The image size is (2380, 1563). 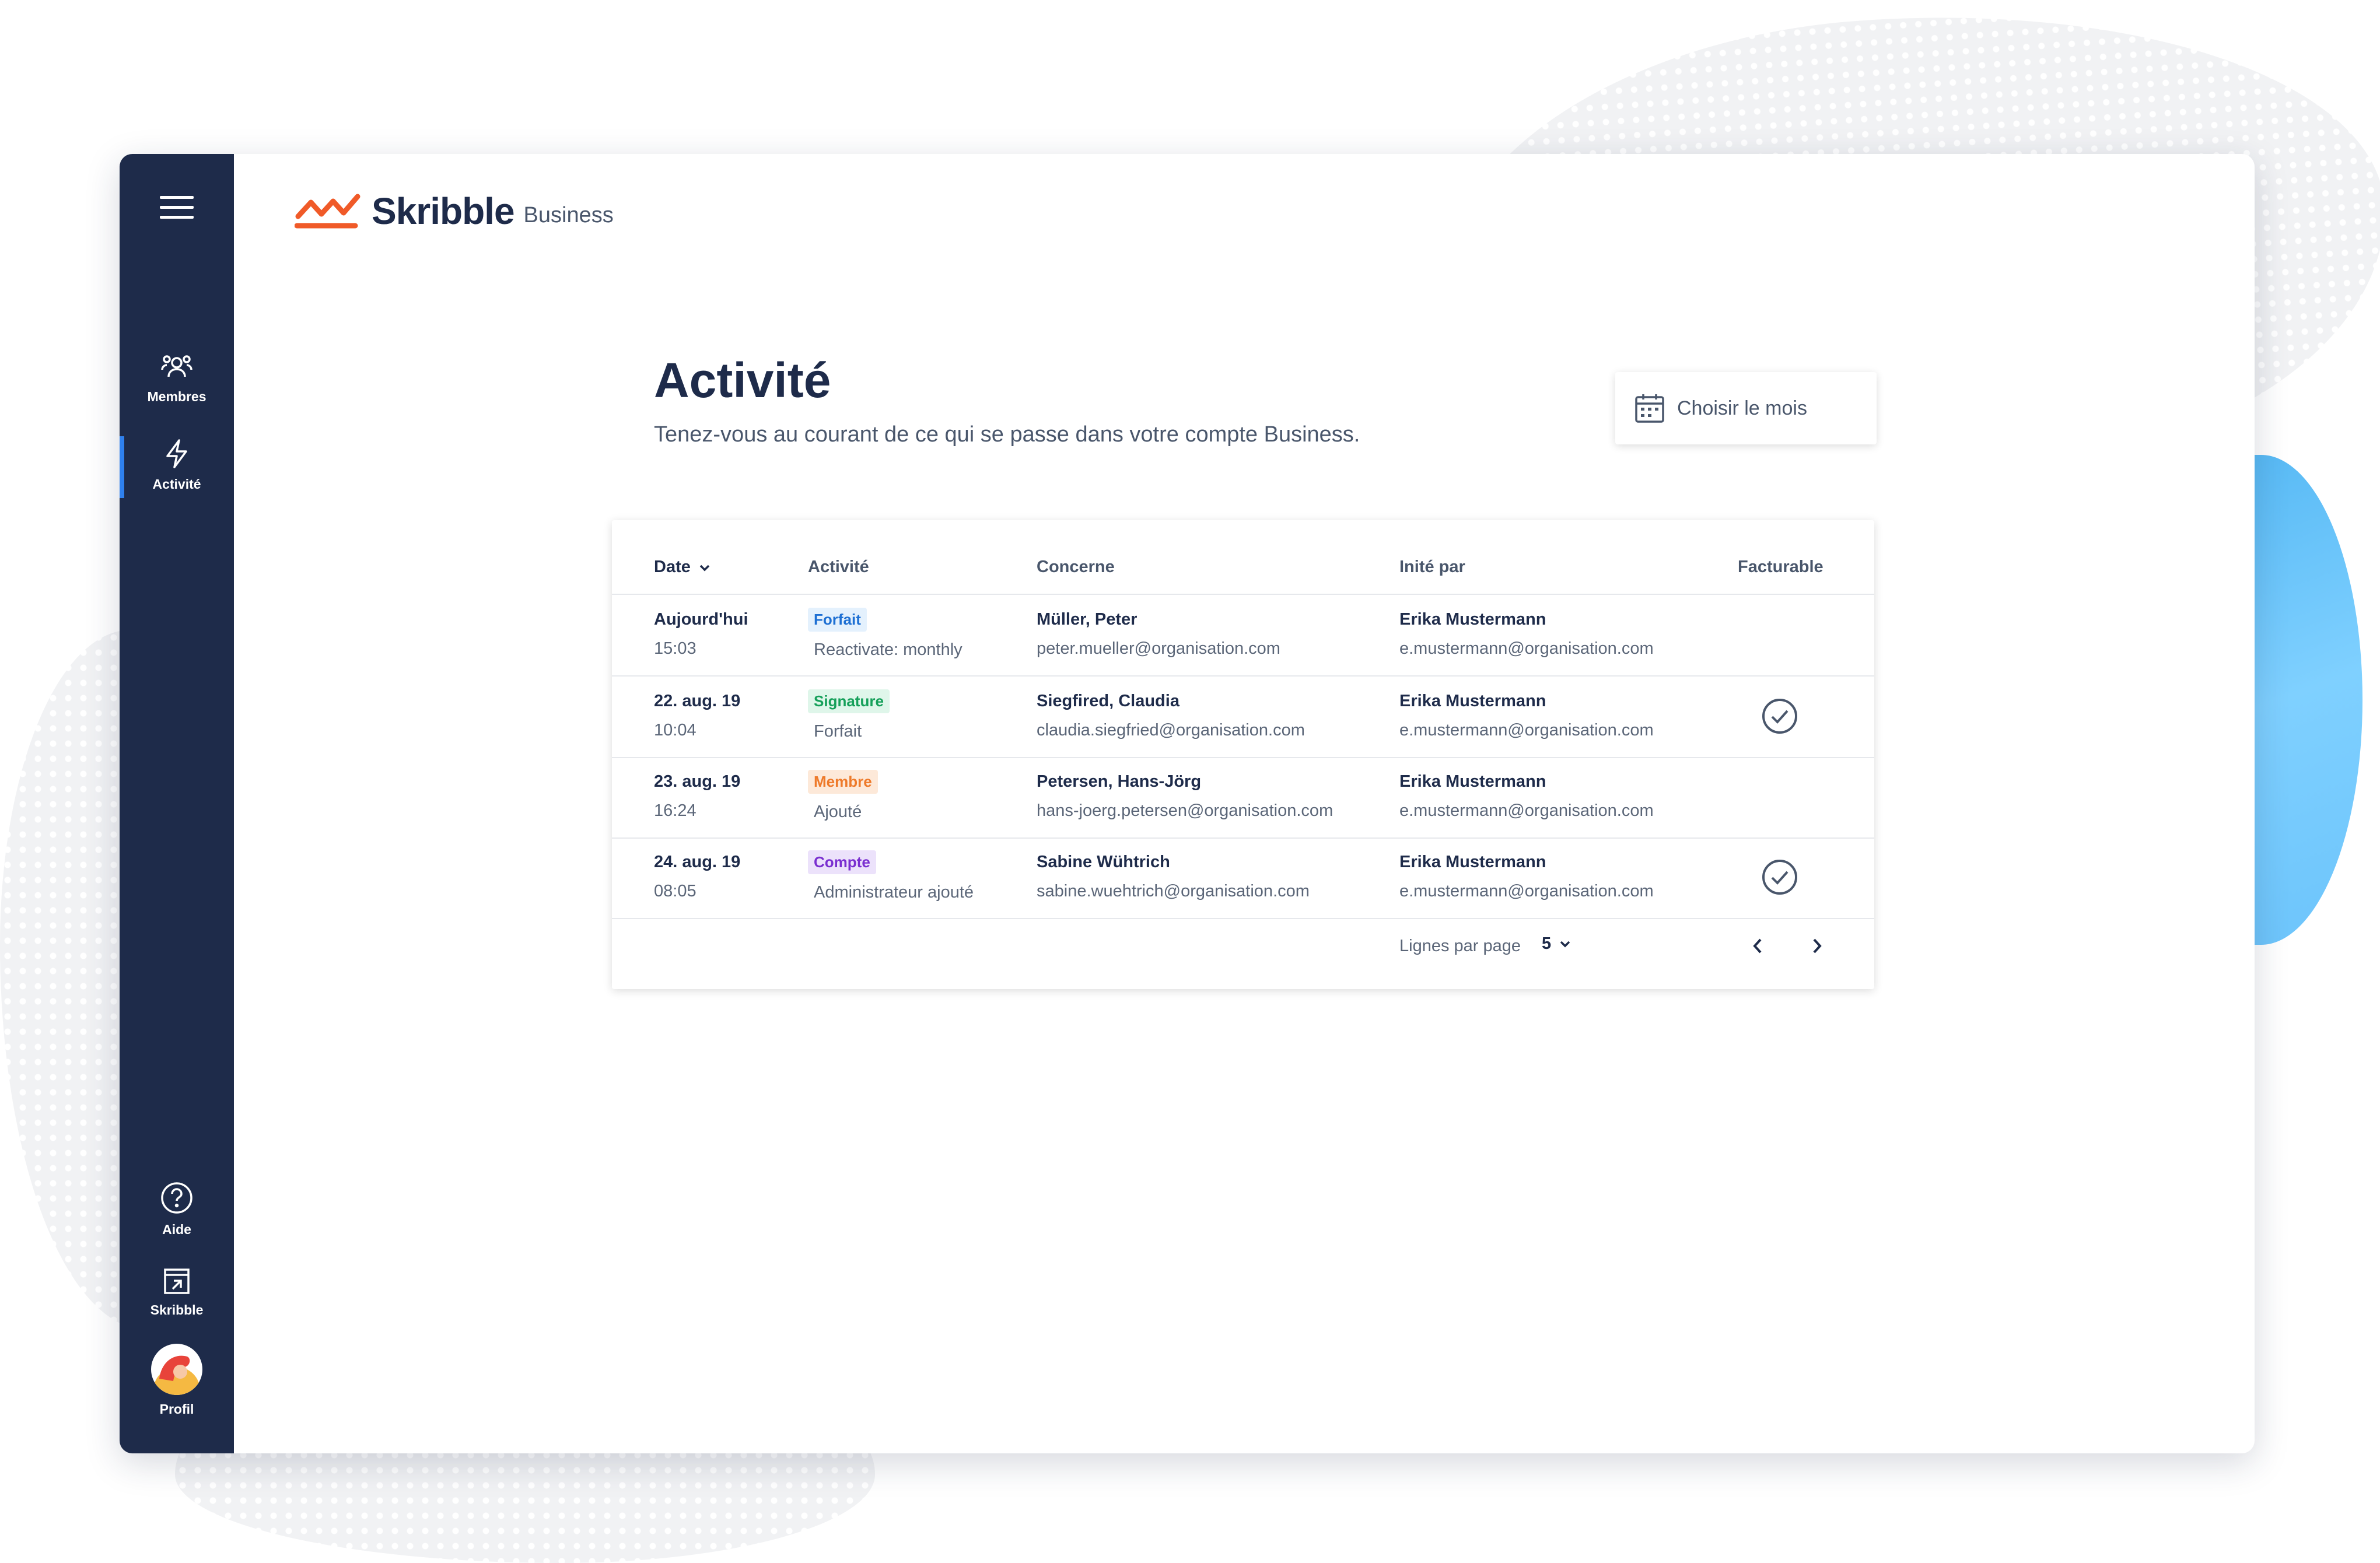 I want to click on column-header-date: Date, so click(x=682, y=567).